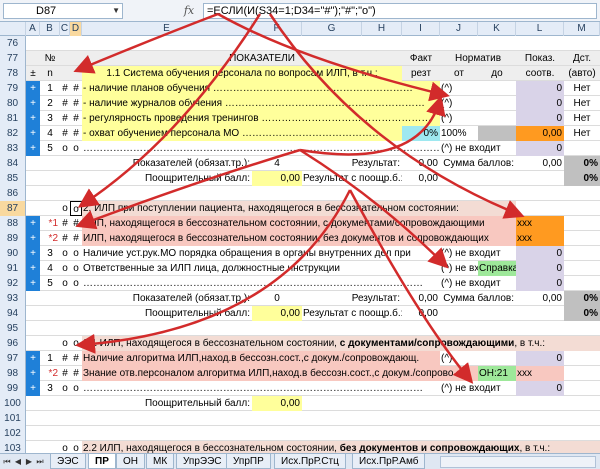 The width and height of the screenshot is (600, 469). What do you see at coordinates (382, 29) in the screenshot?
I see `col-header-h: H` at bounding box center [382, 29].